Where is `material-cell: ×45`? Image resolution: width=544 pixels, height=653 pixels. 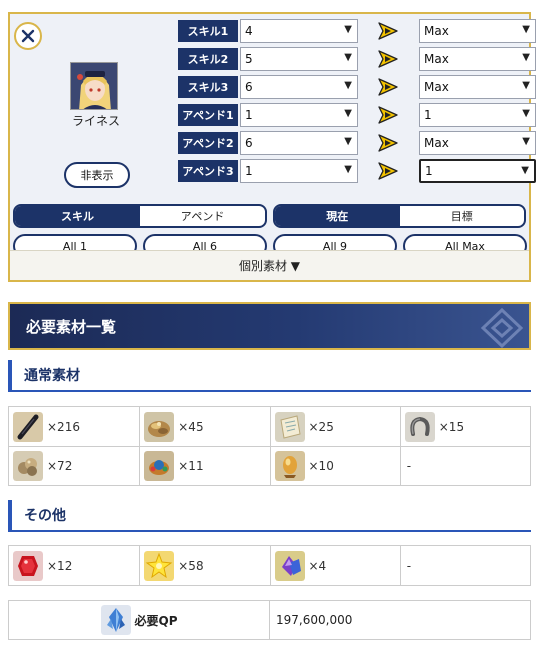
material-cell: ×45 is located at coordinates (204, 426).